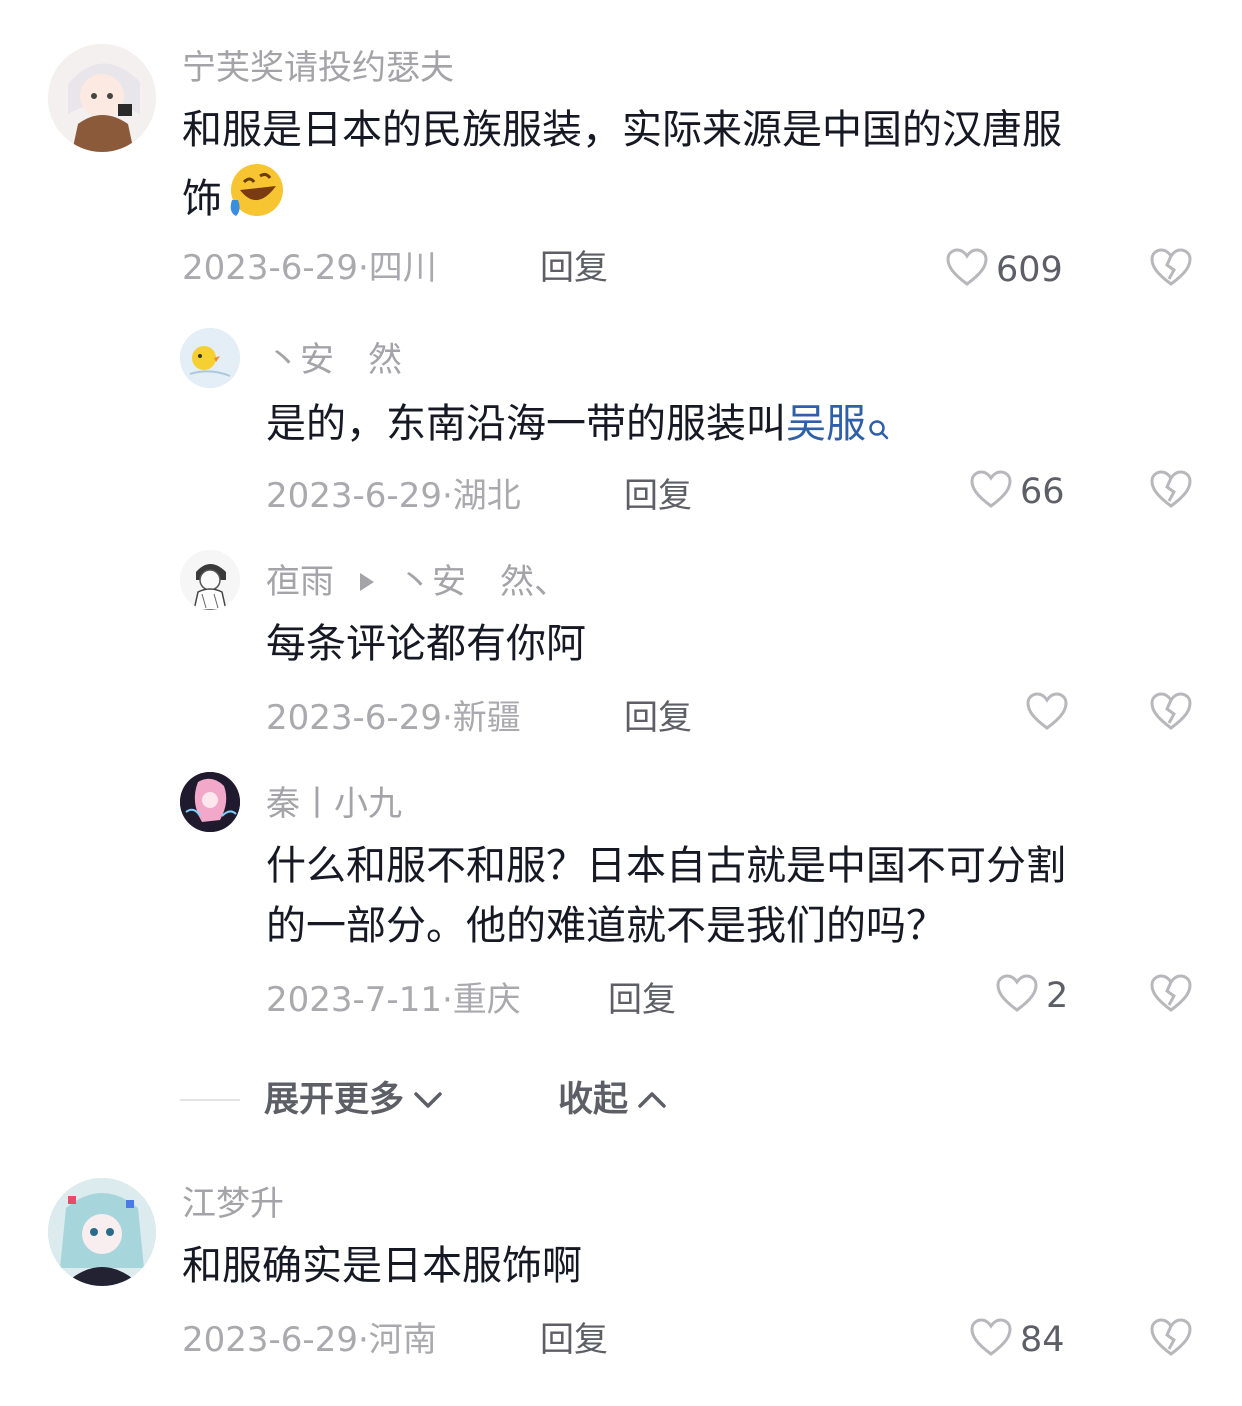 Image resolution: width=1242 pixels, height=1406 pixels. What do you see at coordinates (486, 718) in the screenshot?
I see `comment-location: 新疆` at bounding box center [486, 718].